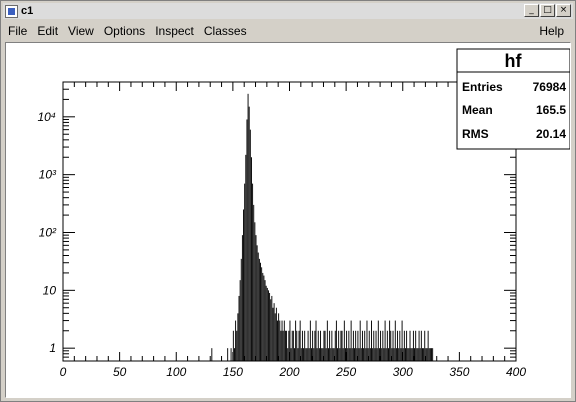  What do you see at coordinates (531, 10) in the screenshot?
I see `minimize-button: _` at bounding box center [531, 10].